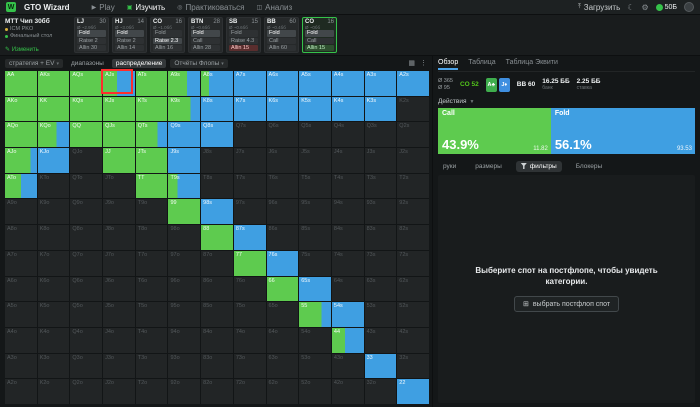 Image resolution: width=700 pixels, height=407 pixels. Describe the element at coordinates (151, 366) in the screenshot. I see `hand-cell-T3o: T3o` at that location.